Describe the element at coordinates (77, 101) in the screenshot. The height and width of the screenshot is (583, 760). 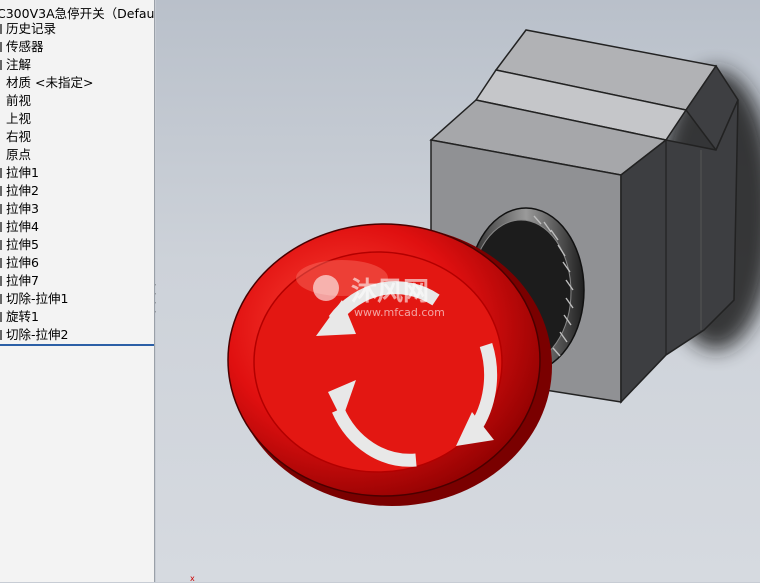
I see `tree-item-front-plane: 前视` at that location.